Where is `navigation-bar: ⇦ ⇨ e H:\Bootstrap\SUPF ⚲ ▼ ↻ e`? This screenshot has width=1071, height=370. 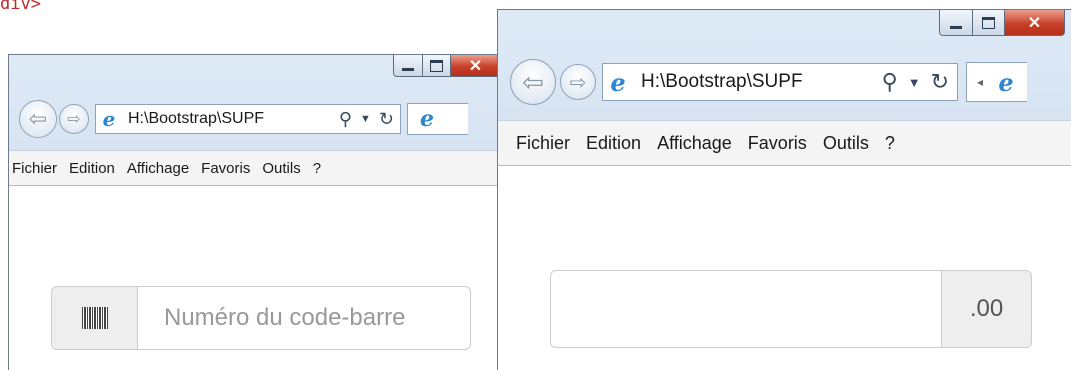 navigation-bar: ⇦ ⇨ e H:\Bootstrap\SUPF ⚲ ▼ ↻ e is located at coordinates (258, 119).